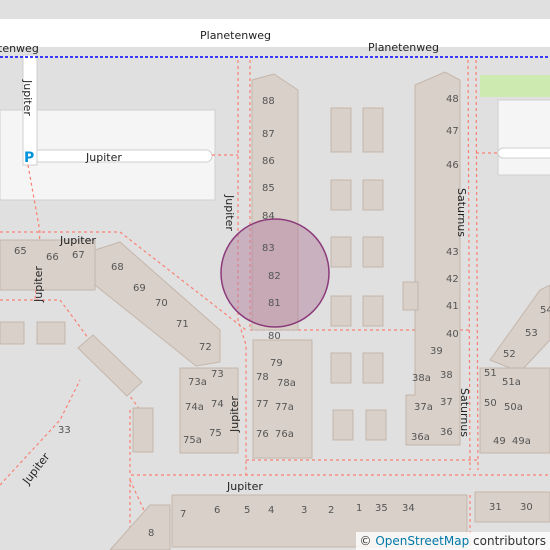  Describe the element at coordinates (499, 441) in the screenshot. I see `house-number: 49` at that location.